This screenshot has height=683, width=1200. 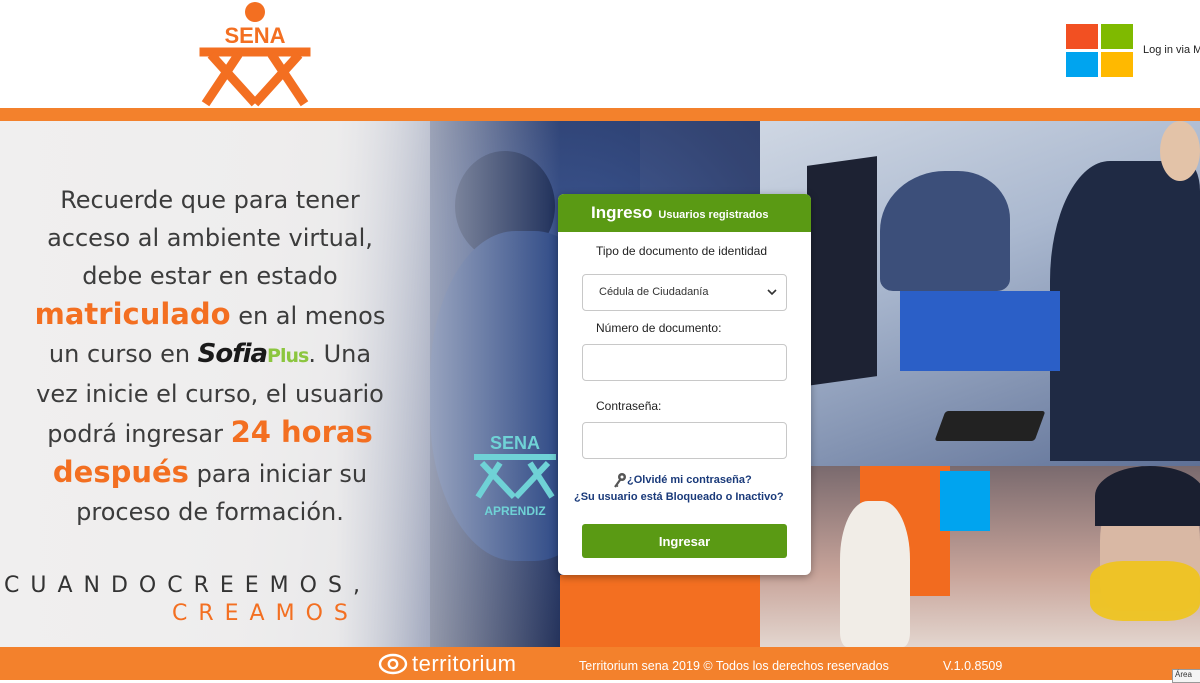 I want to click on sena-apprentice-badge-icon: SENA APRENDIZ, so click(x=515, y=475).